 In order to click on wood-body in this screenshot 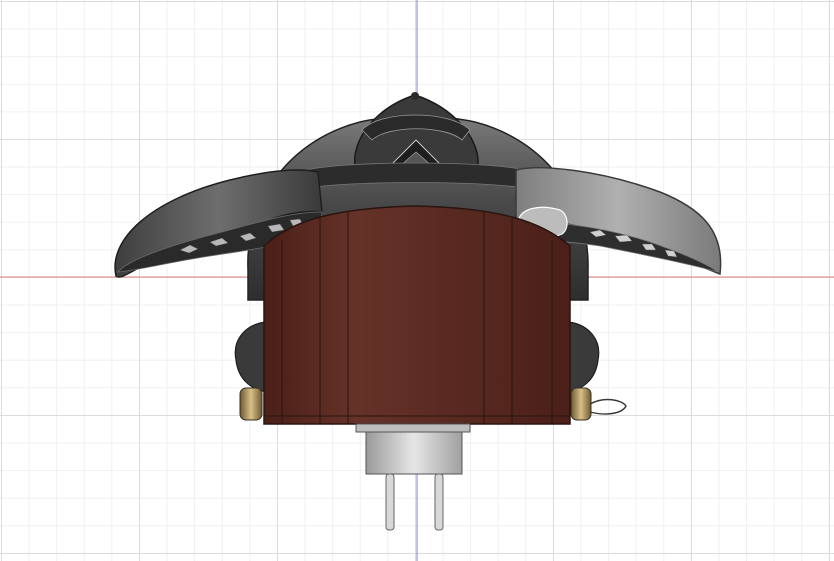, I will do `click(417, 315)`.